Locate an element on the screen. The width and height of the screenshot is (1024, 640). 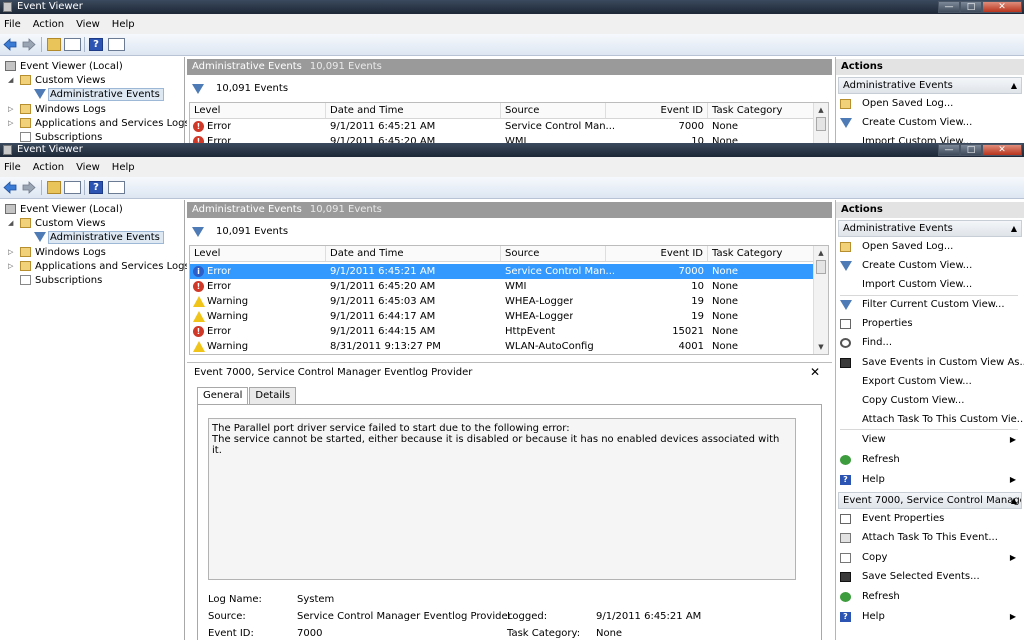
grid-scrollbar: ▲ is located at coordinates (820, 123).